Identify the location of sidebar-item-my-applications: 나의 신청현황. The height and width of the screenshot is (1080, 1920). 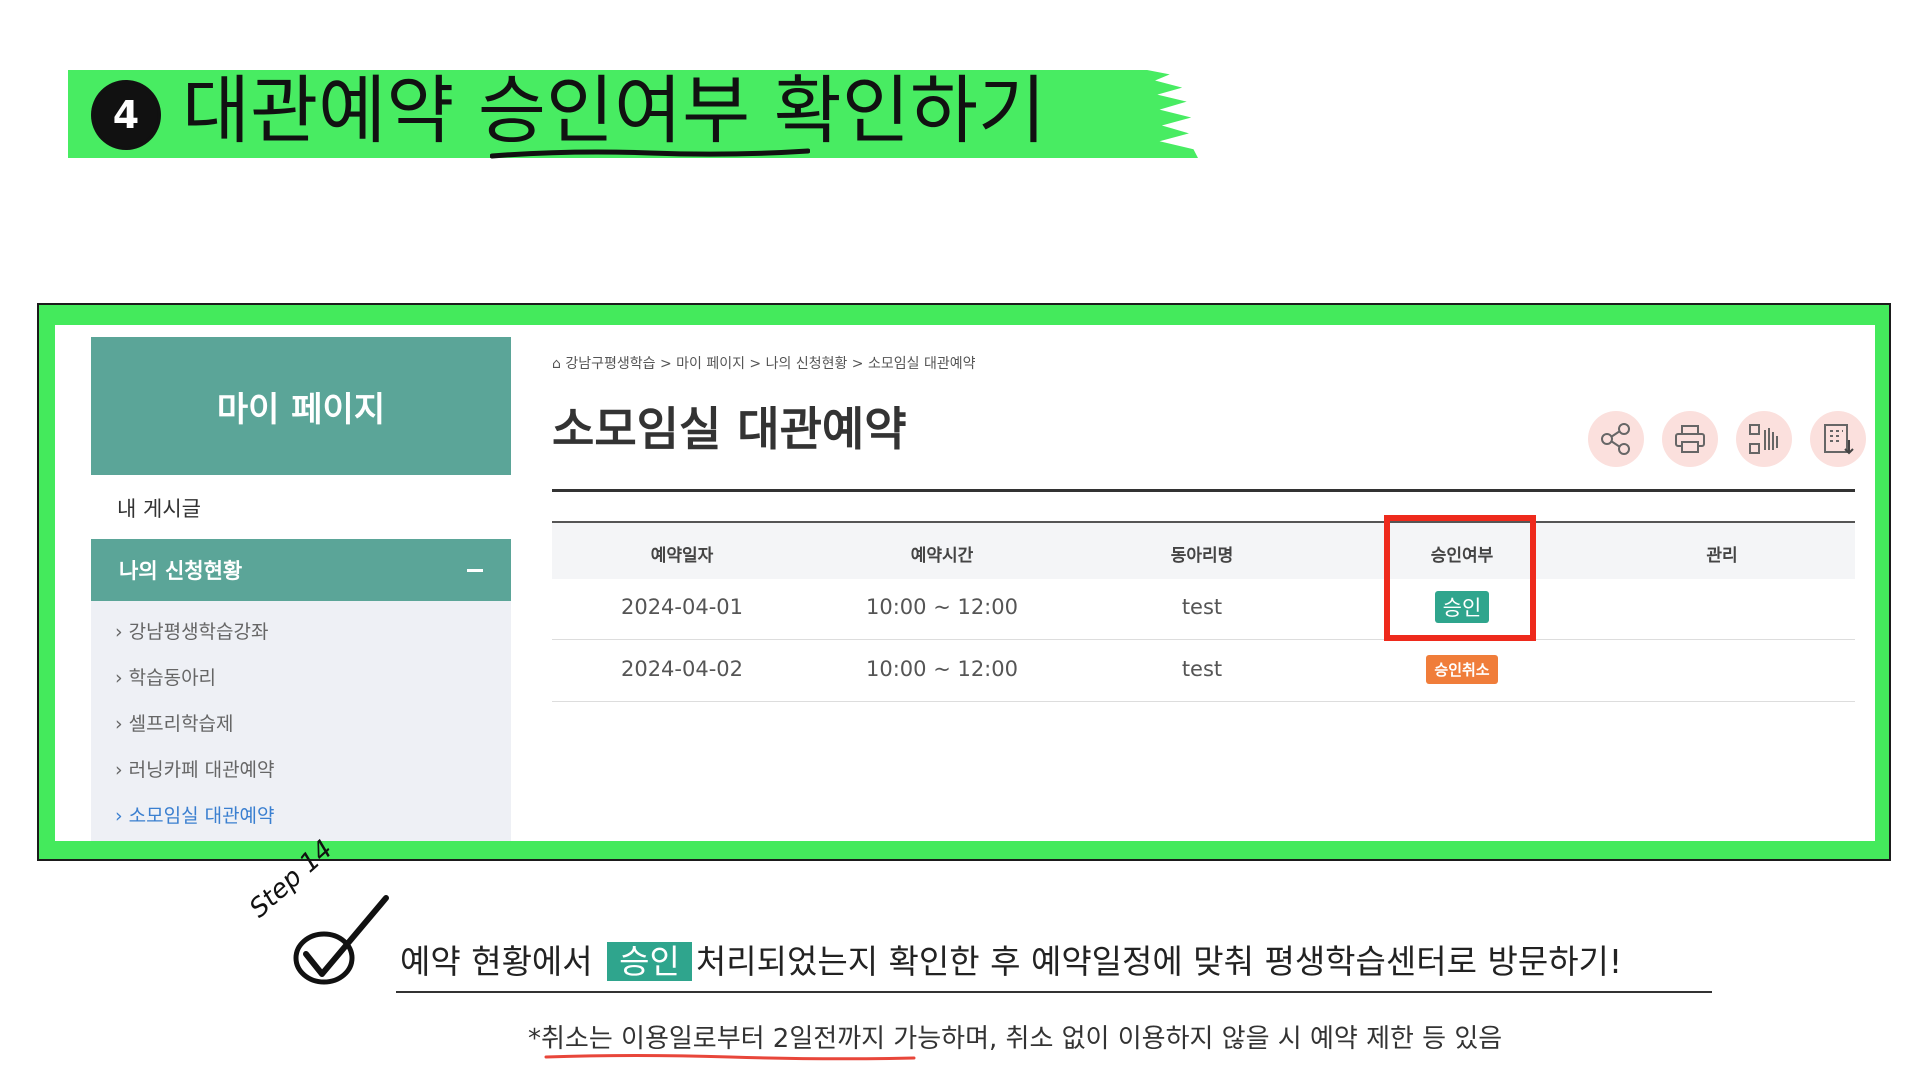
(301, 570).